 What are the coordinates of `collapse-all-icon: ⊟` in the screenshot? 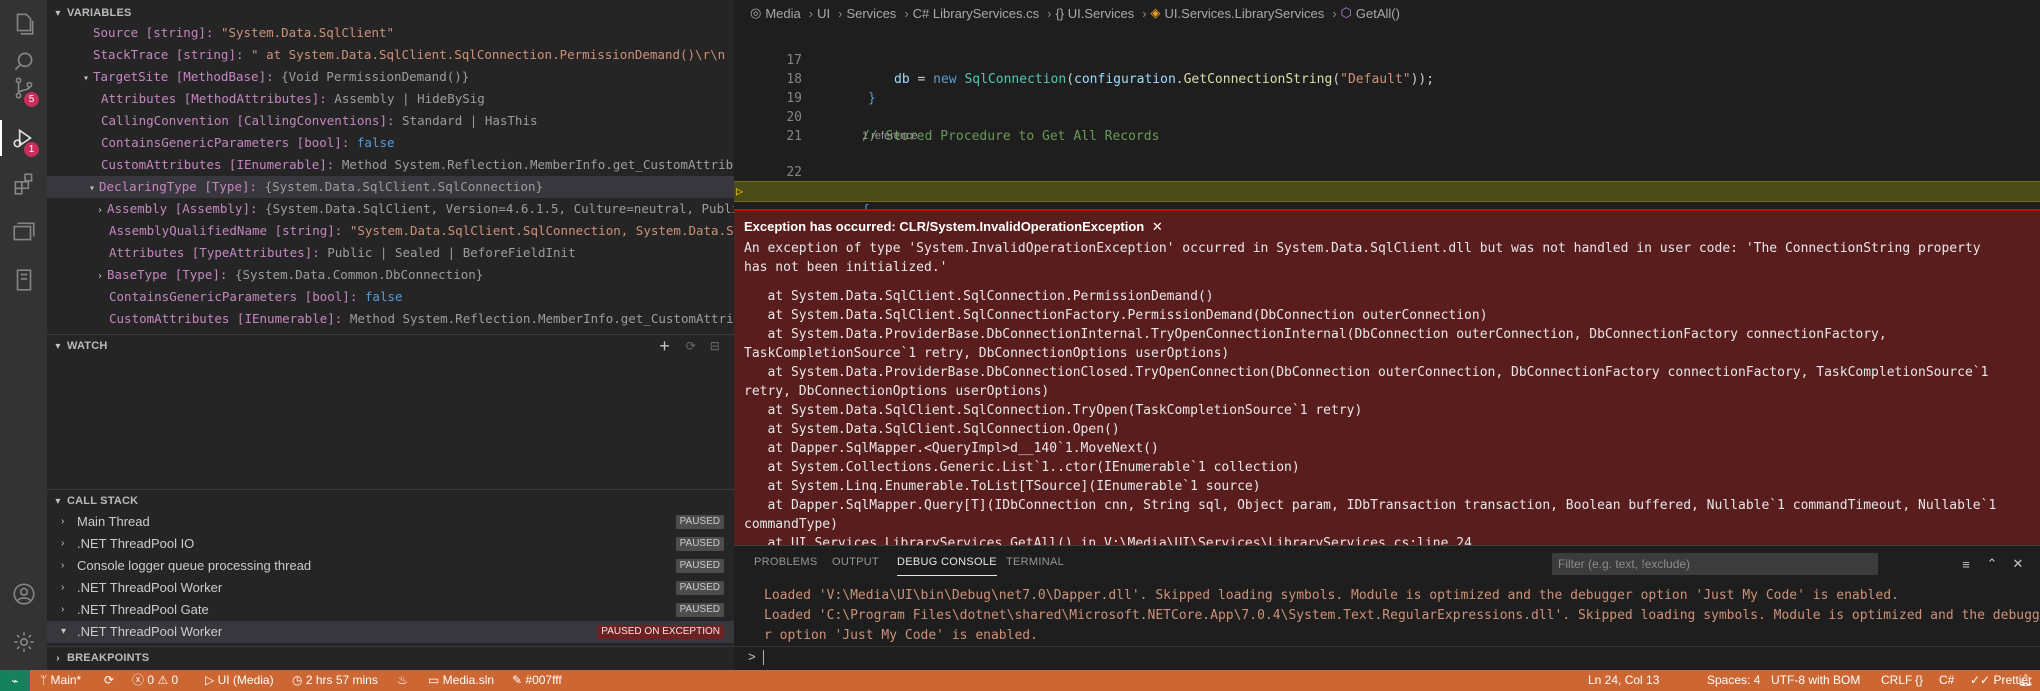 It's located at (715, 346).